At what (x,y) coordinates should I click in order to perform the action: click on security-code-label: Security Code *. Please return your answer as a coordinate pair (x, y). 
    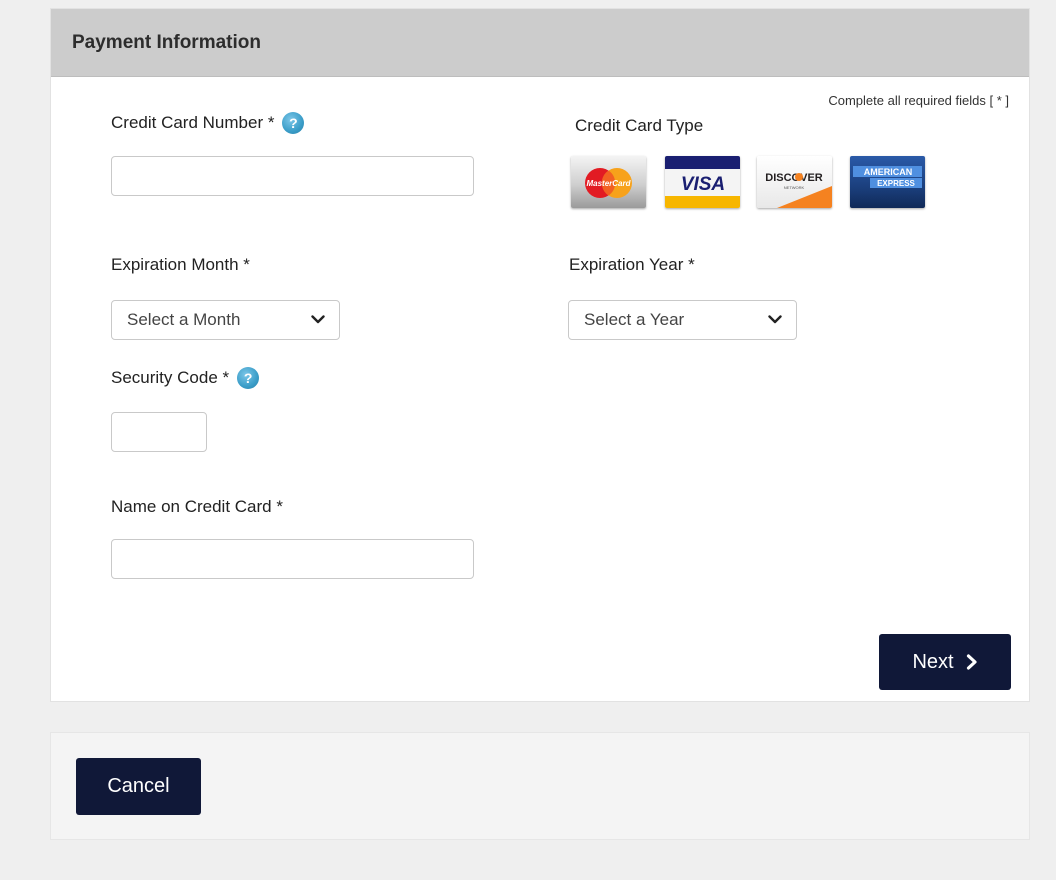
    Looking at the image, I should click on (170, 377).